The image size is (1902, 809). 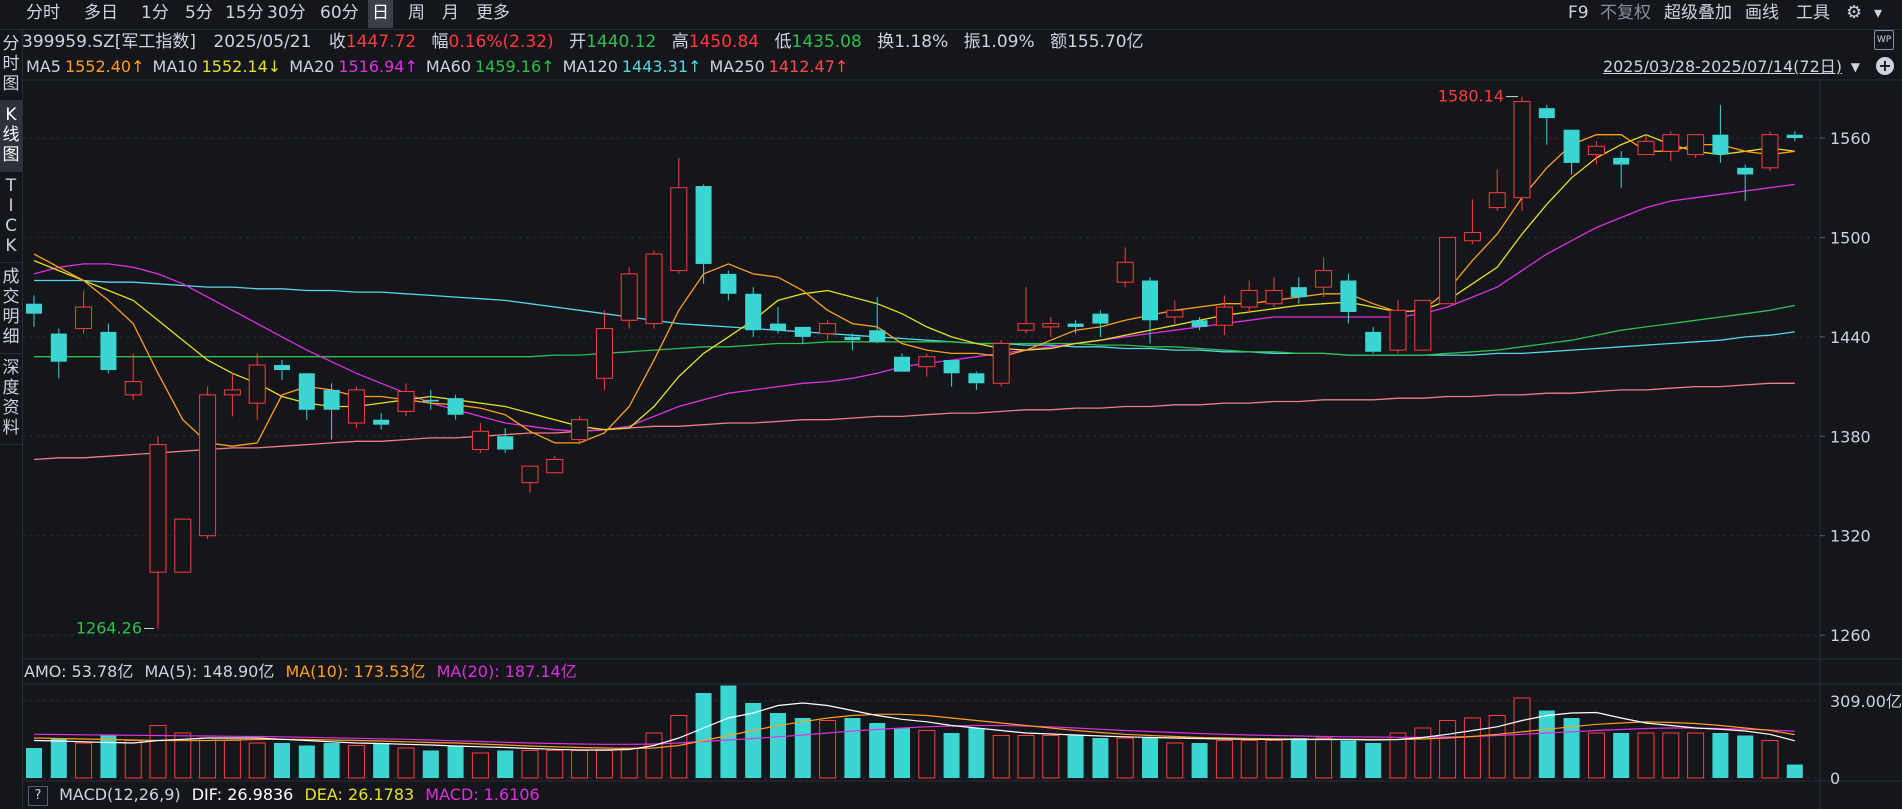 I want to click on ma60-line, so click(x=914, y=331).